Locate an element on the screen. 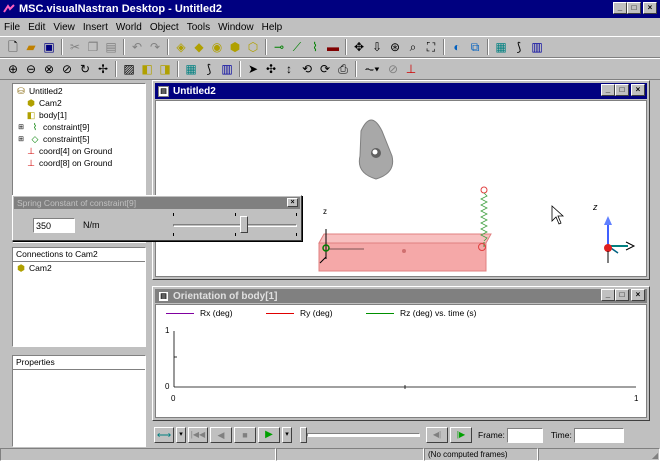 The image size is (660, 461). grid-toggle-icon: ▦ is located at coordinates (191, 69).